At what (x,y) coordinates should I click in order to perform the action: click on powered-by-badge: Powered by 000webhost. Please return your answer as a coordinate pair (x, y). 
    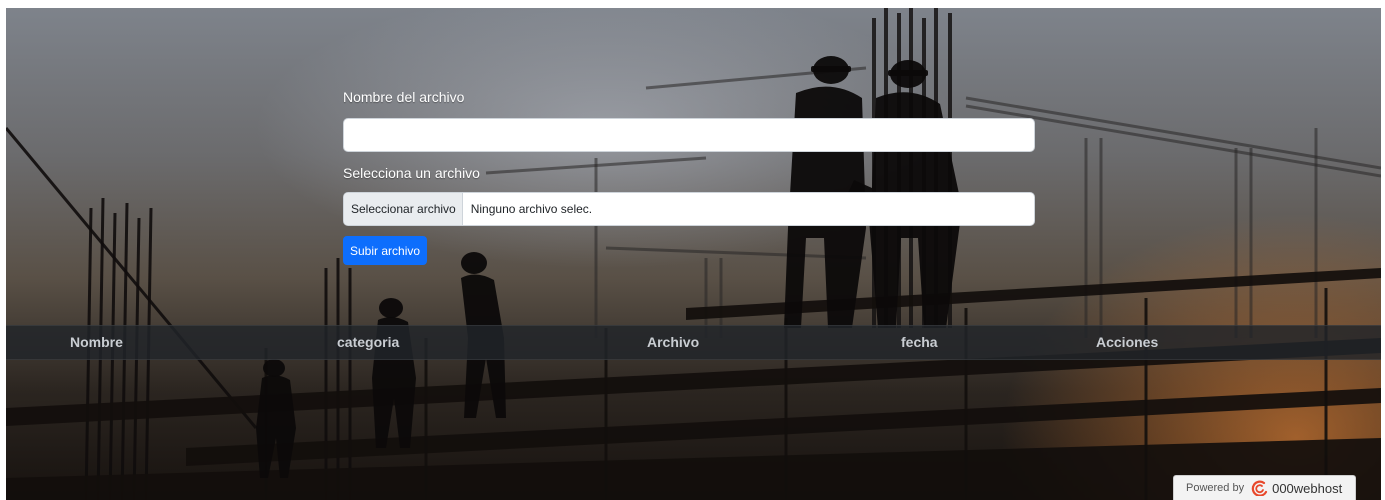
    Looking at the image, I should click on (1264, 487).